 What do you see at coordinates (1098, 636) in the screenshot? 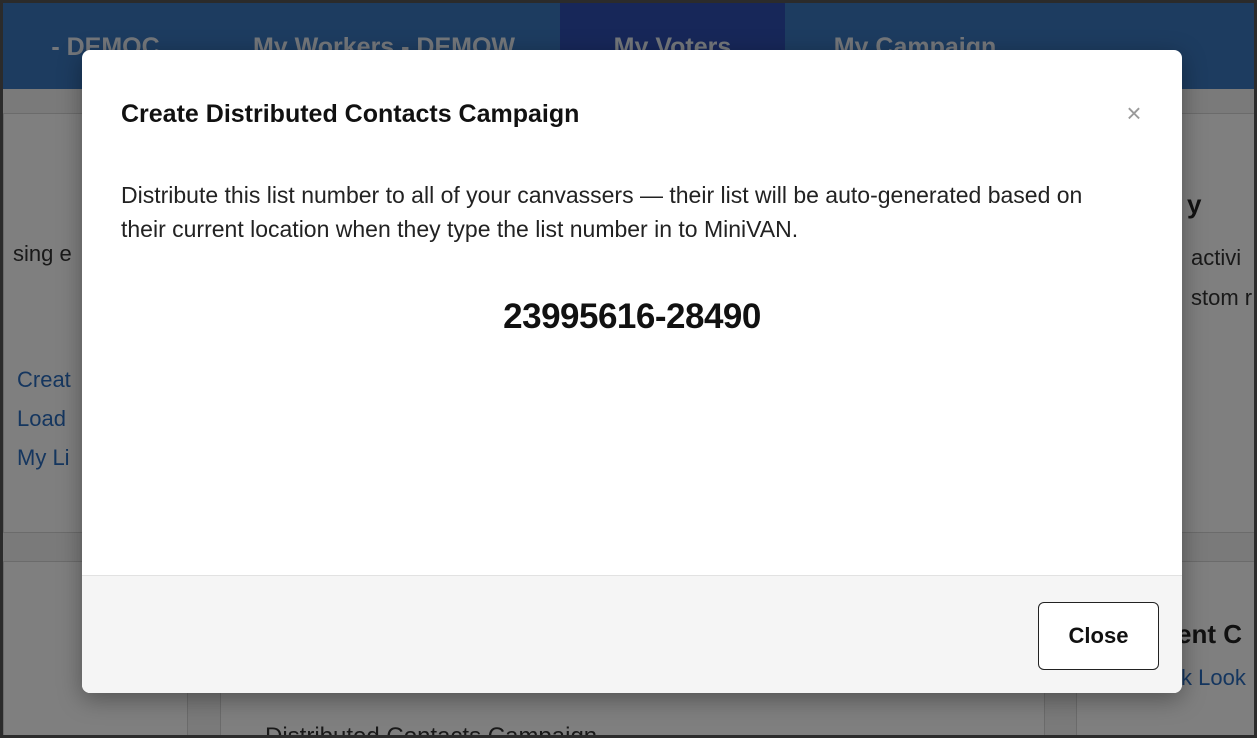
I see `close-button: Close` at bounding box center [1098, 636].